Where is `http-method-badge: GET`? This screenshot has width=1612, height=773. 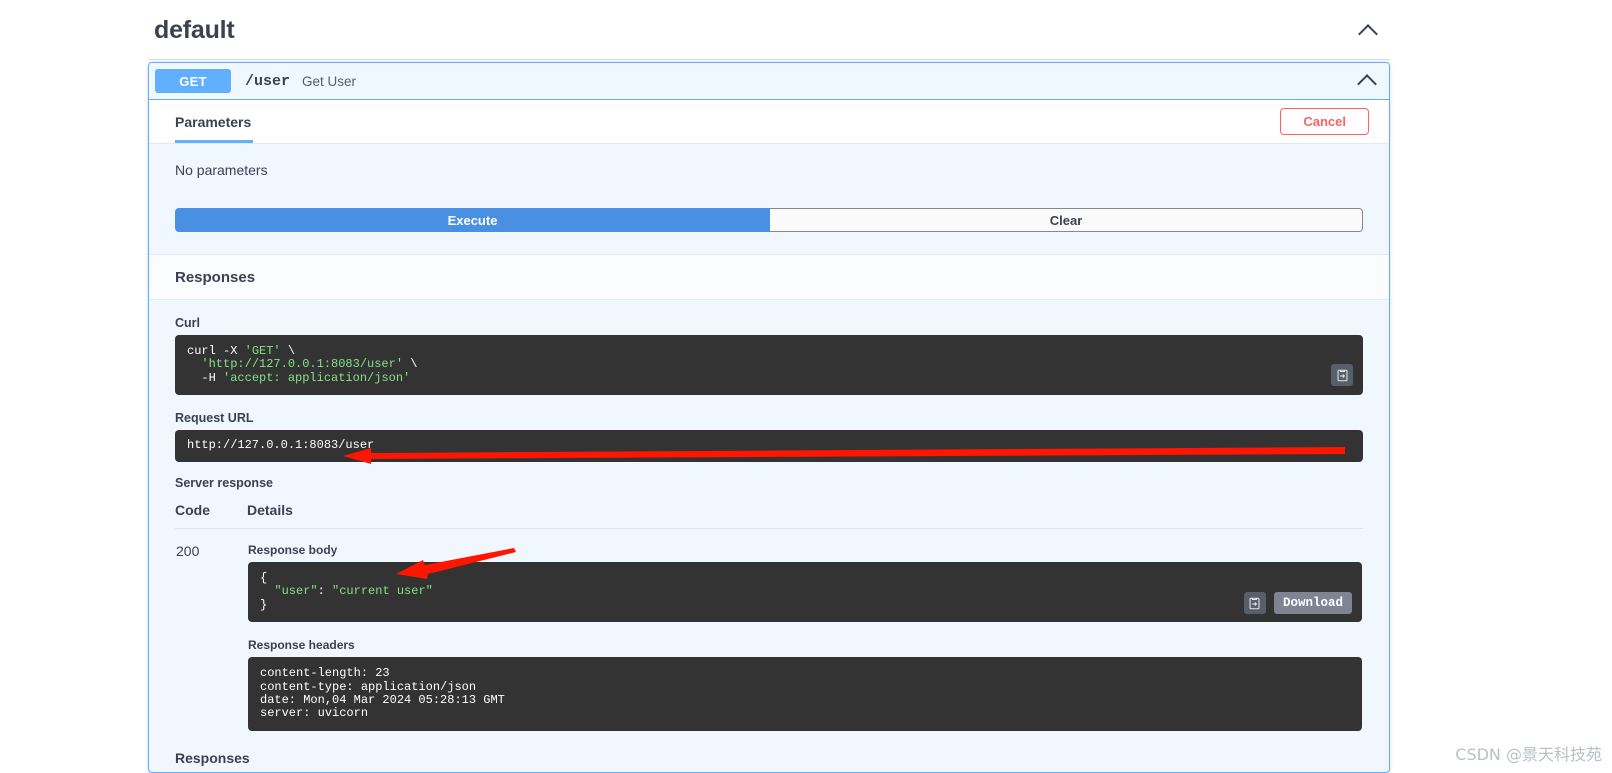
http-method-badge: GET is located at coordinates (193, 81).